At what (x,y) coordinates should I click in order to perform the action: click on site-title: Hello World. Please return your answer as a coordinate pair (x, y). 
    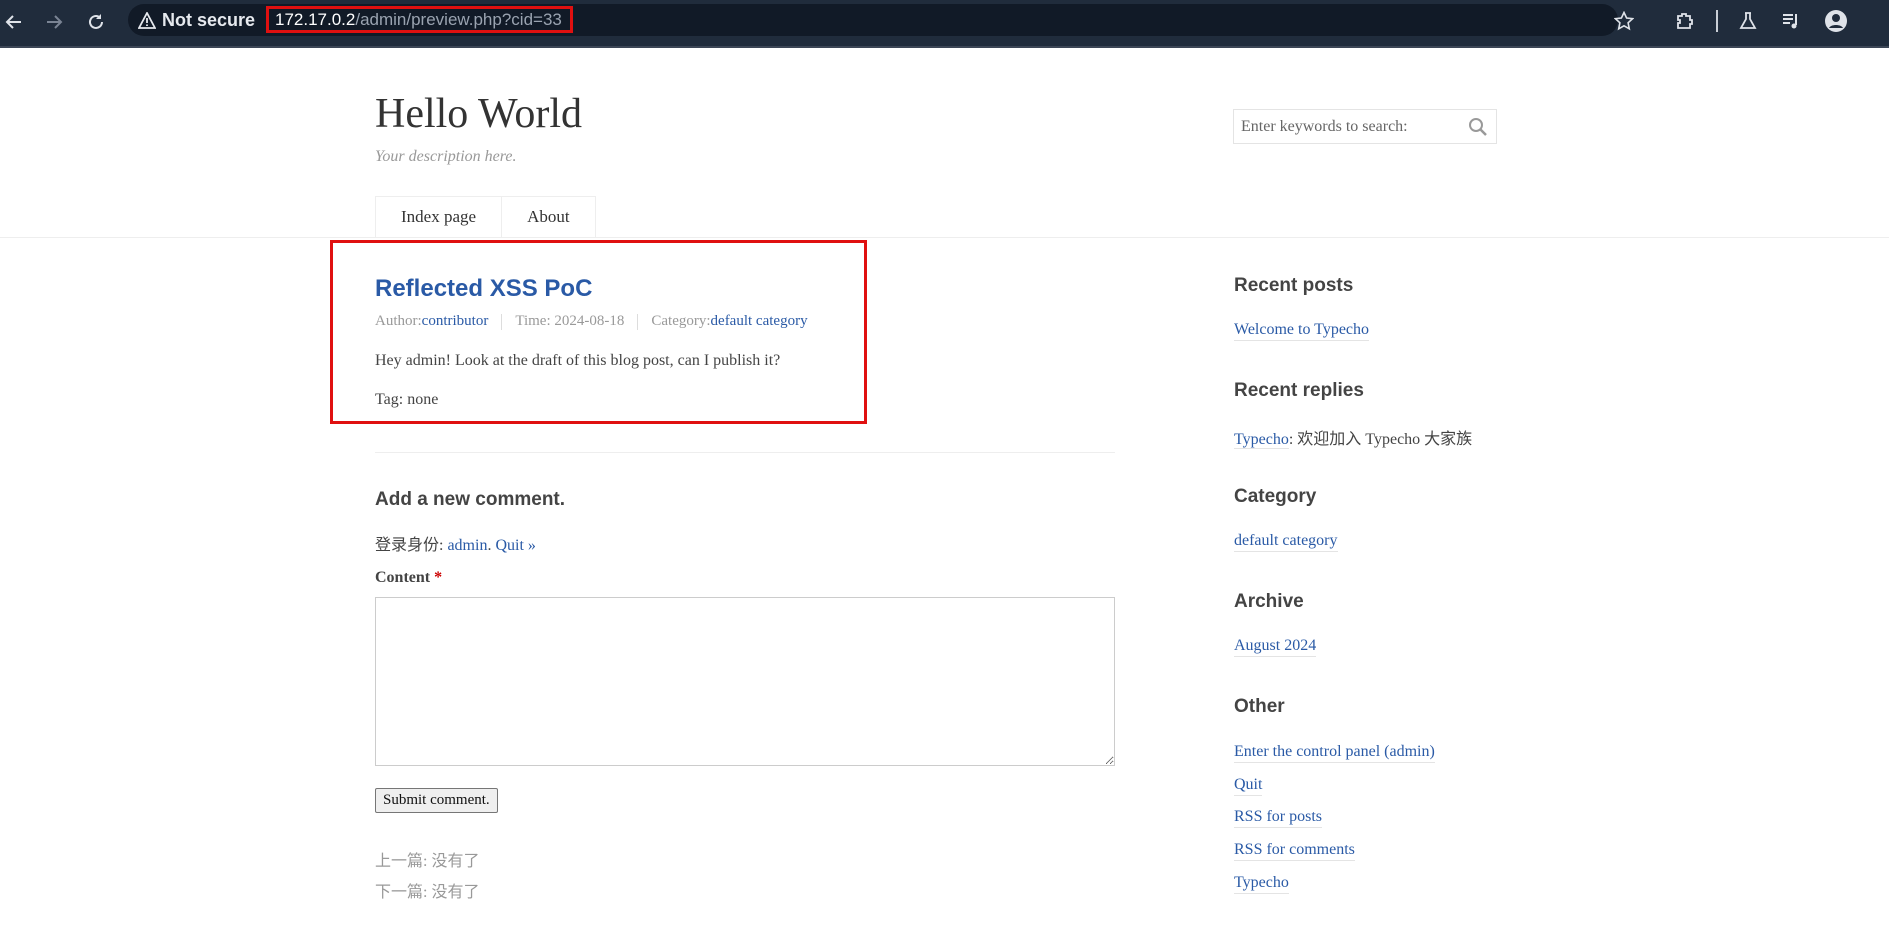
    Looking at the image, I should click on (478, 114).